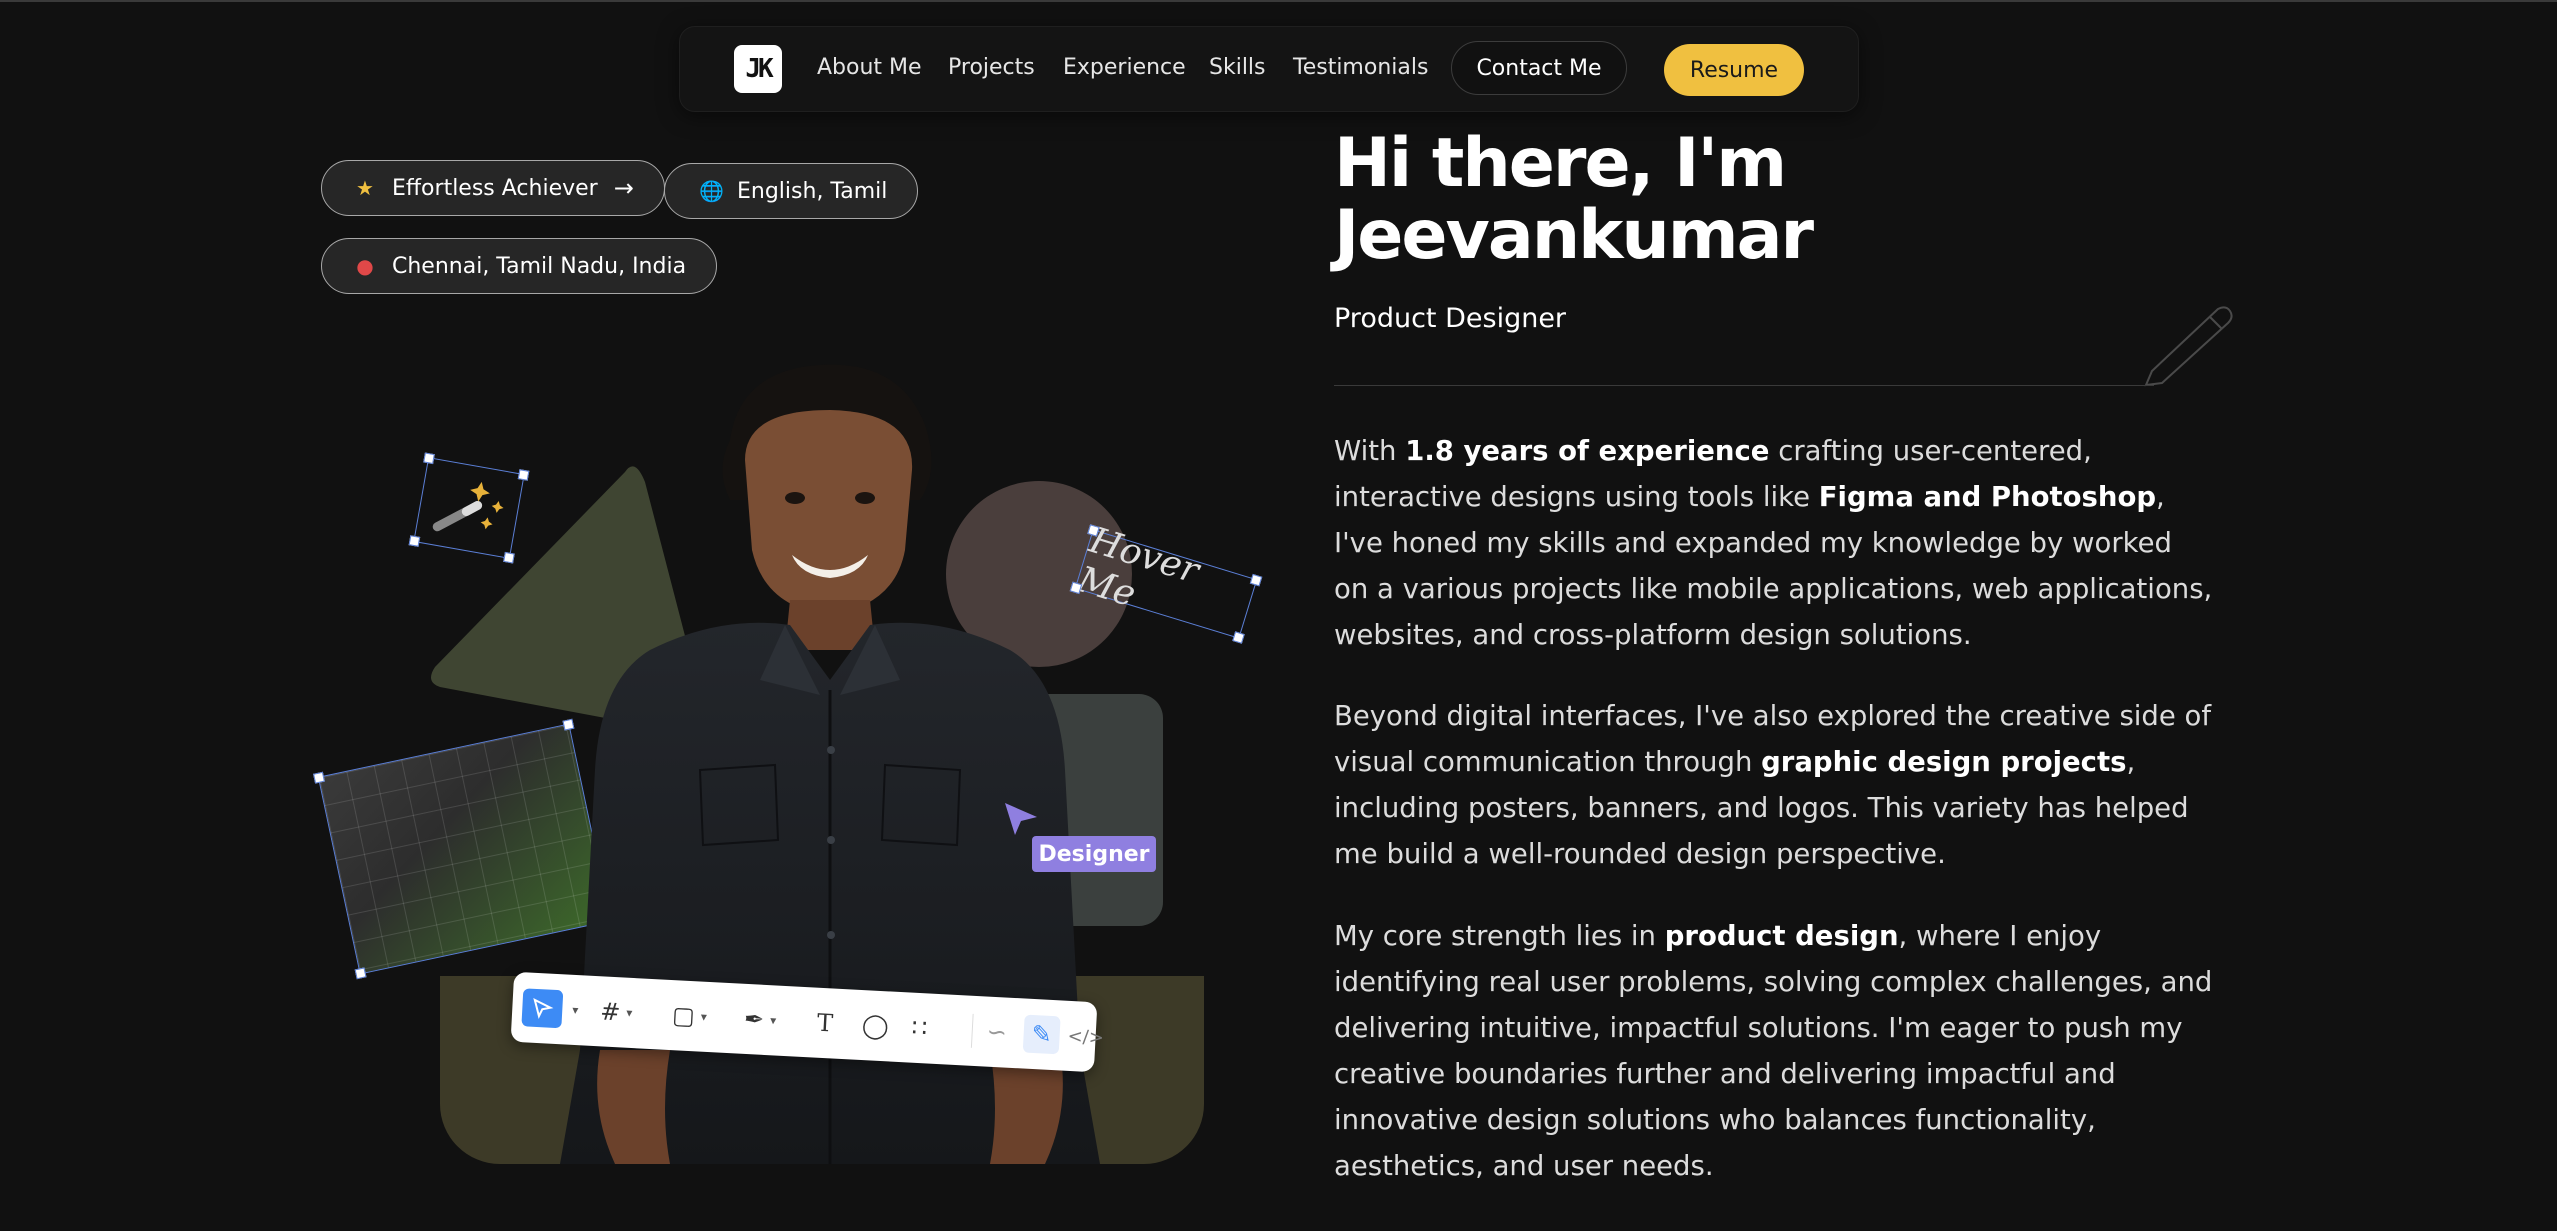 The height and width of the screenshot is (1231, 2557). What do you see at coordinates (572, 1010) in the screenshot?
I see `move-tool-caret: ▾` at bounding box center [572, 1010].